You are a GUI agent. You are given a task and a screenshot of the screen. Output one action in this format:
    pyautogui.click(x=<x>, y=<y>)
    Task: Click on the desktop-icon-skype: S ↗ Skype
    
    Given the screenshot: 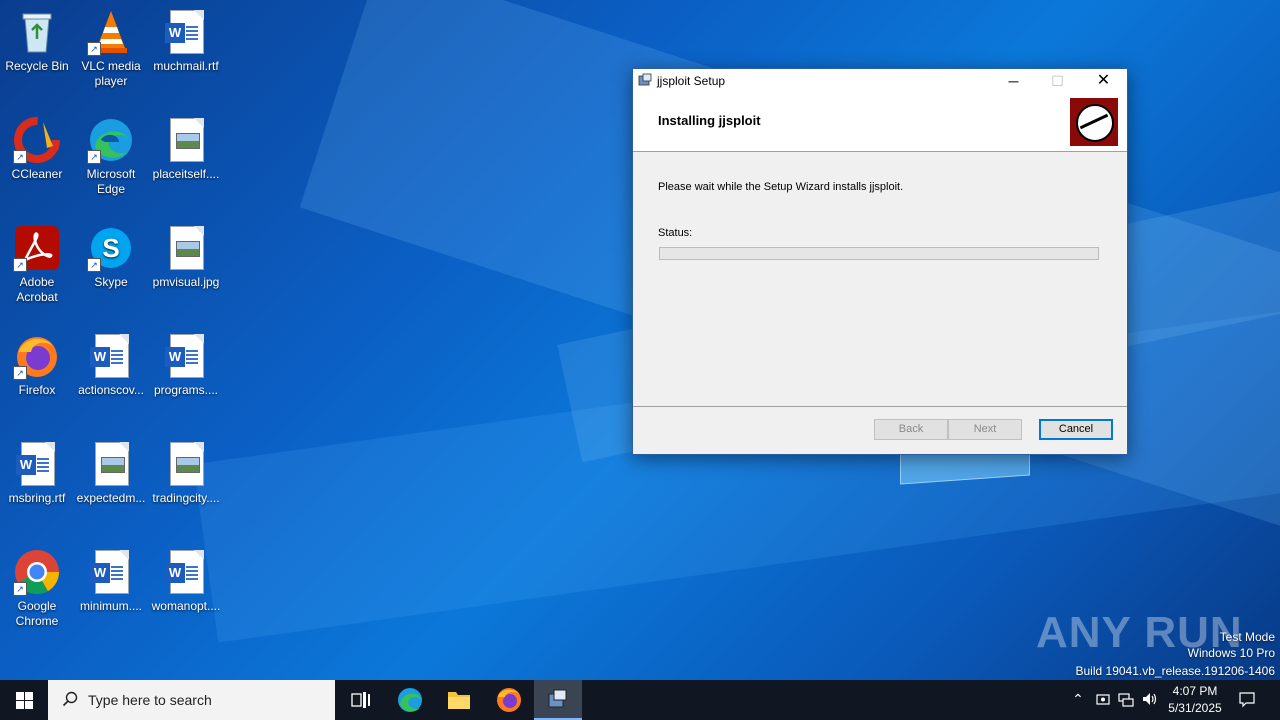 What is the action you would take?
    pyautogui.click(x=111, y=257)
    